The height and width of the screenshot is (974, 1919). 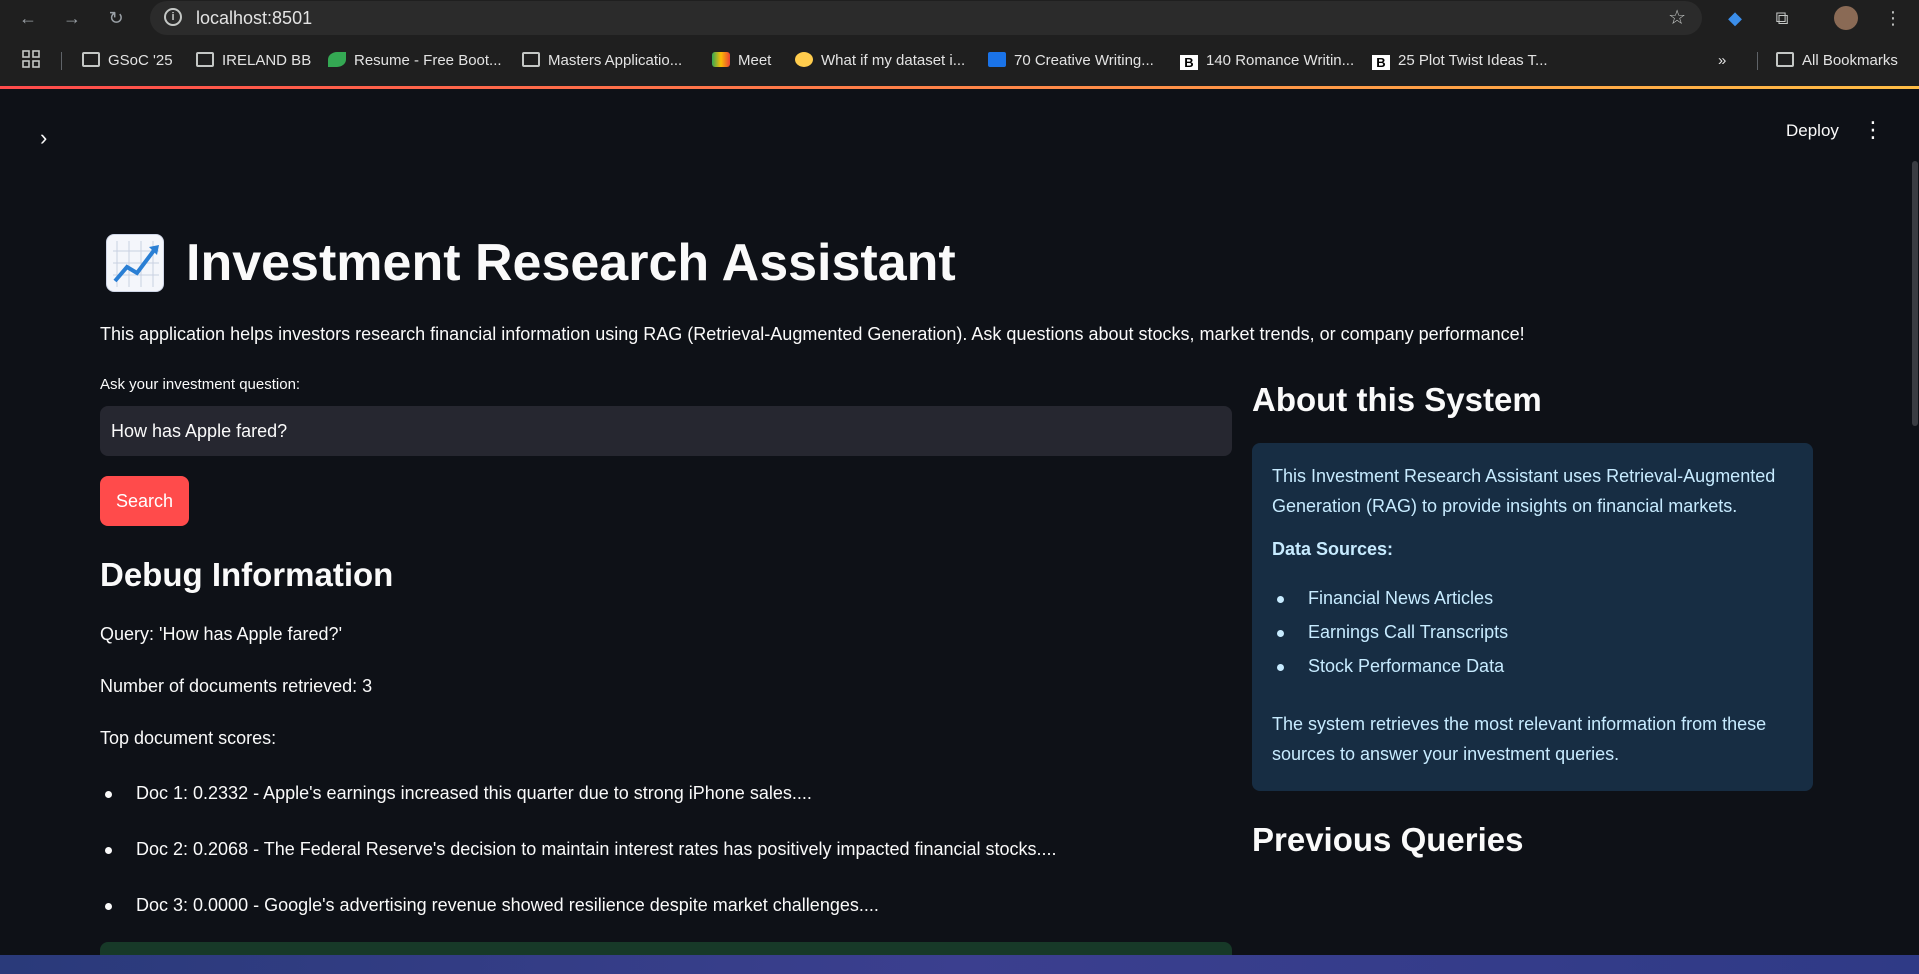 I want to click on meet-icon, so click(x=721, y=59).